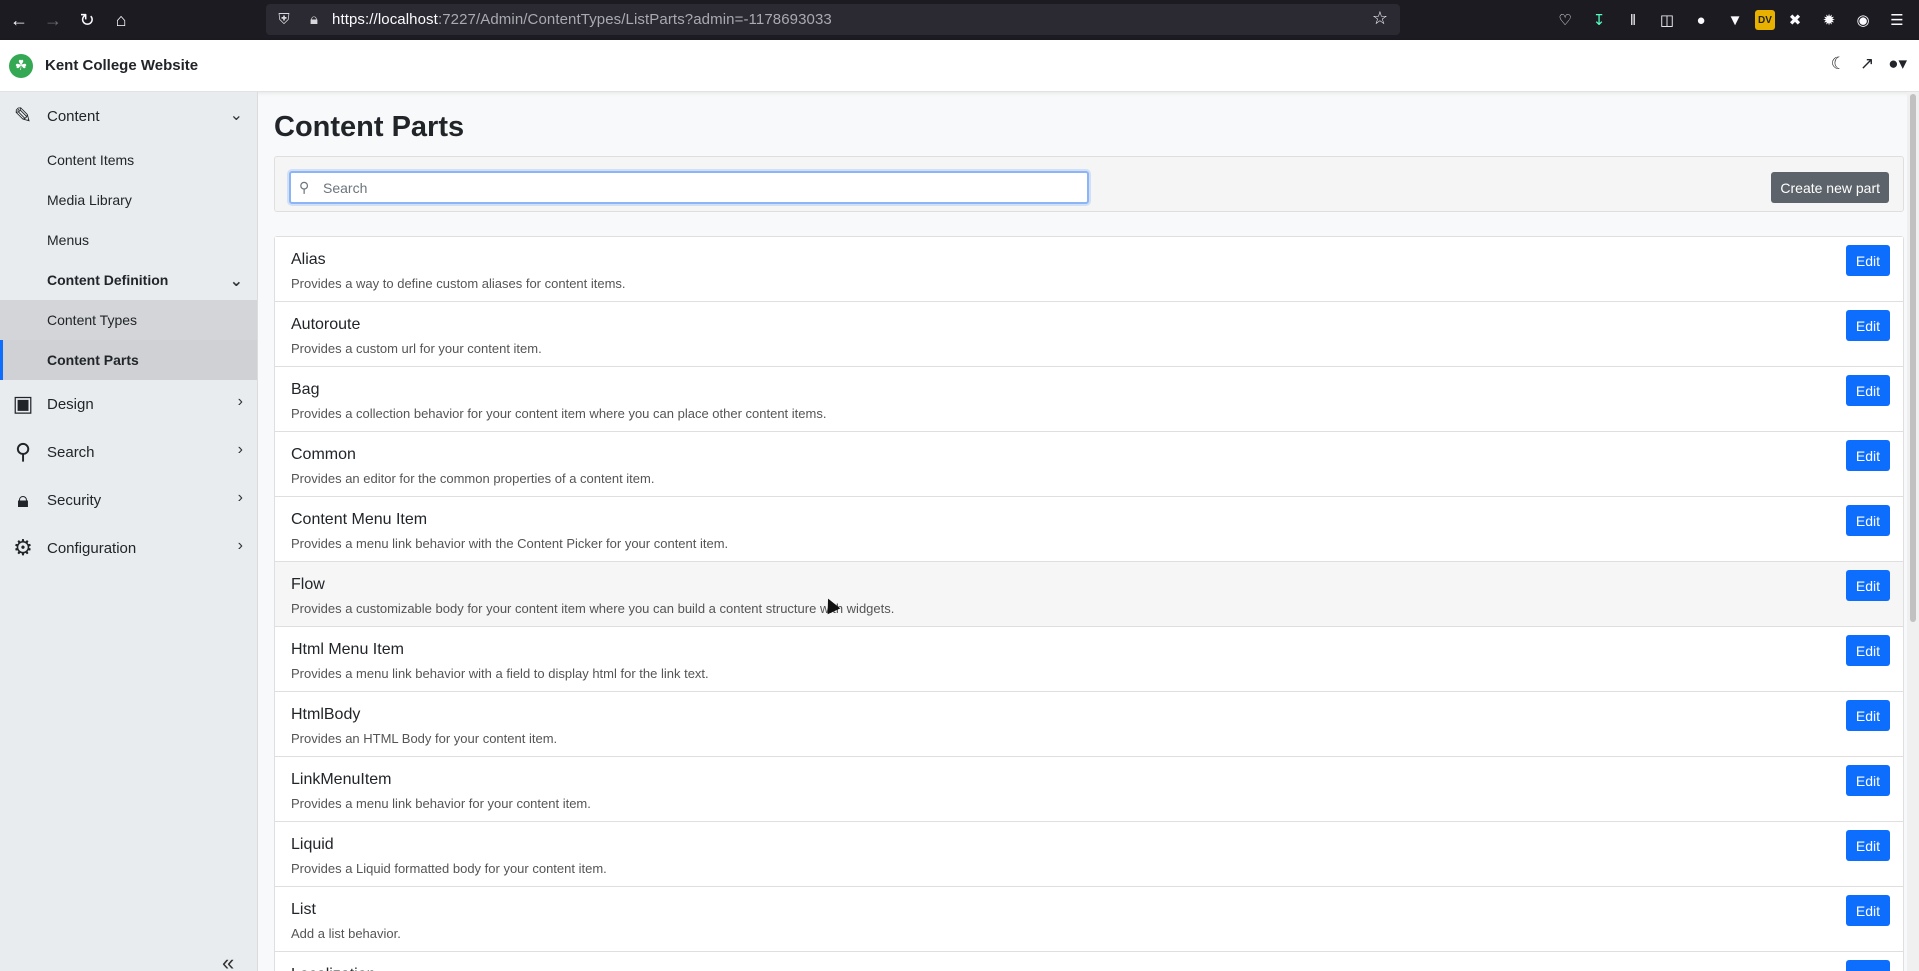  What do you see at coordinates (333, 968) in the screenshot?
I see `part-name: Localization` at bounding box center [333, 968].